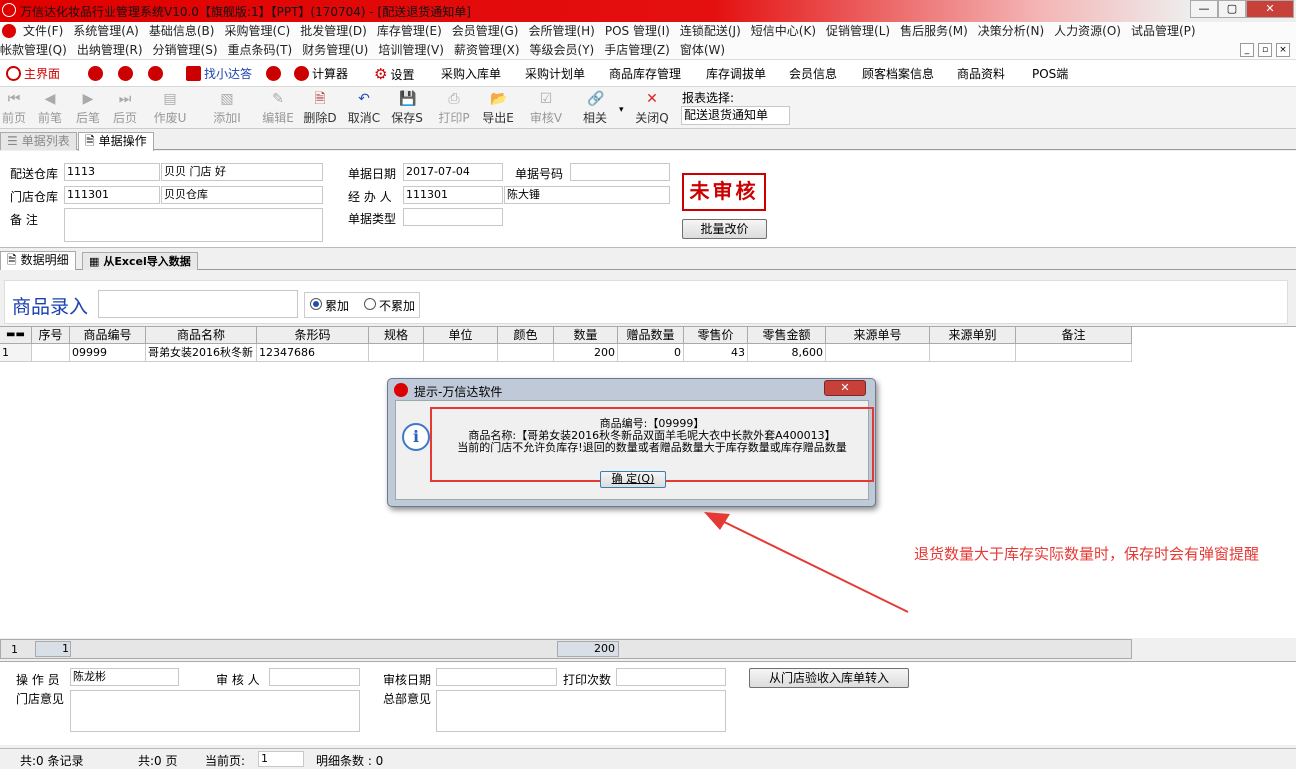 Image resolution: width=1296 pixels, height=769 pixels. What do you see at coordinates (33, 74) in the screenshot?
I see `quick-home: 主界面` at bounding box center [33, 74].